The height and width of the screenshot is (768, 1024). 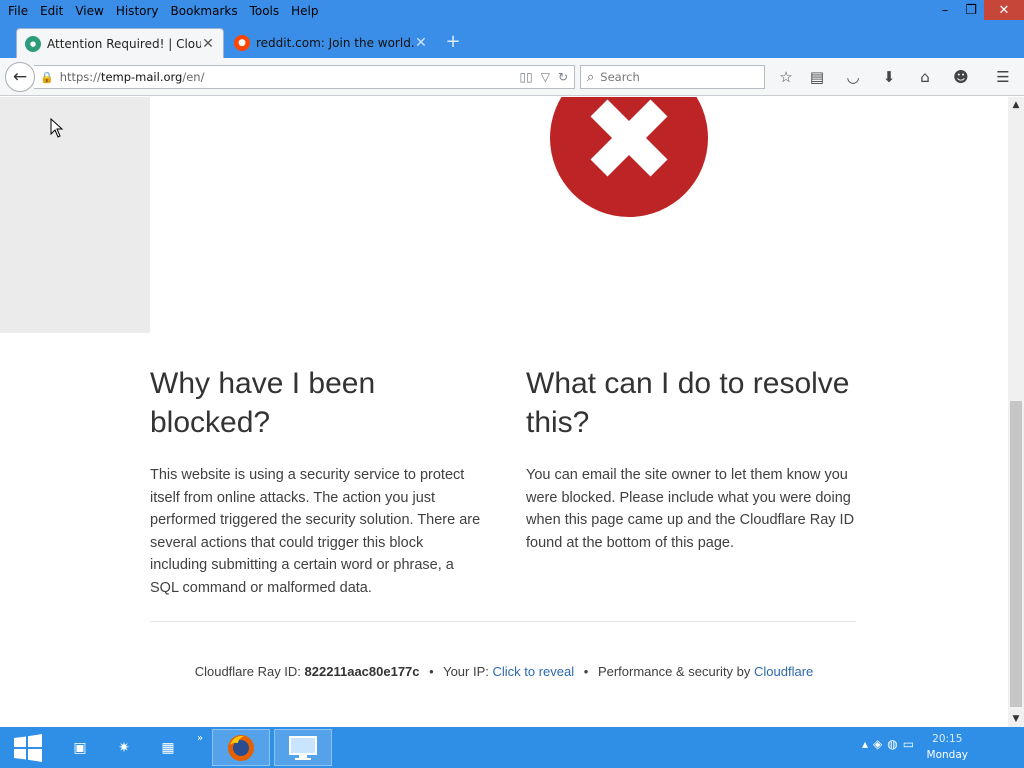 What do you see at coordinates (786, 77) in the screenshot?
I see `bookmark-star-icon: ☆` at bounding box center [786, 77].